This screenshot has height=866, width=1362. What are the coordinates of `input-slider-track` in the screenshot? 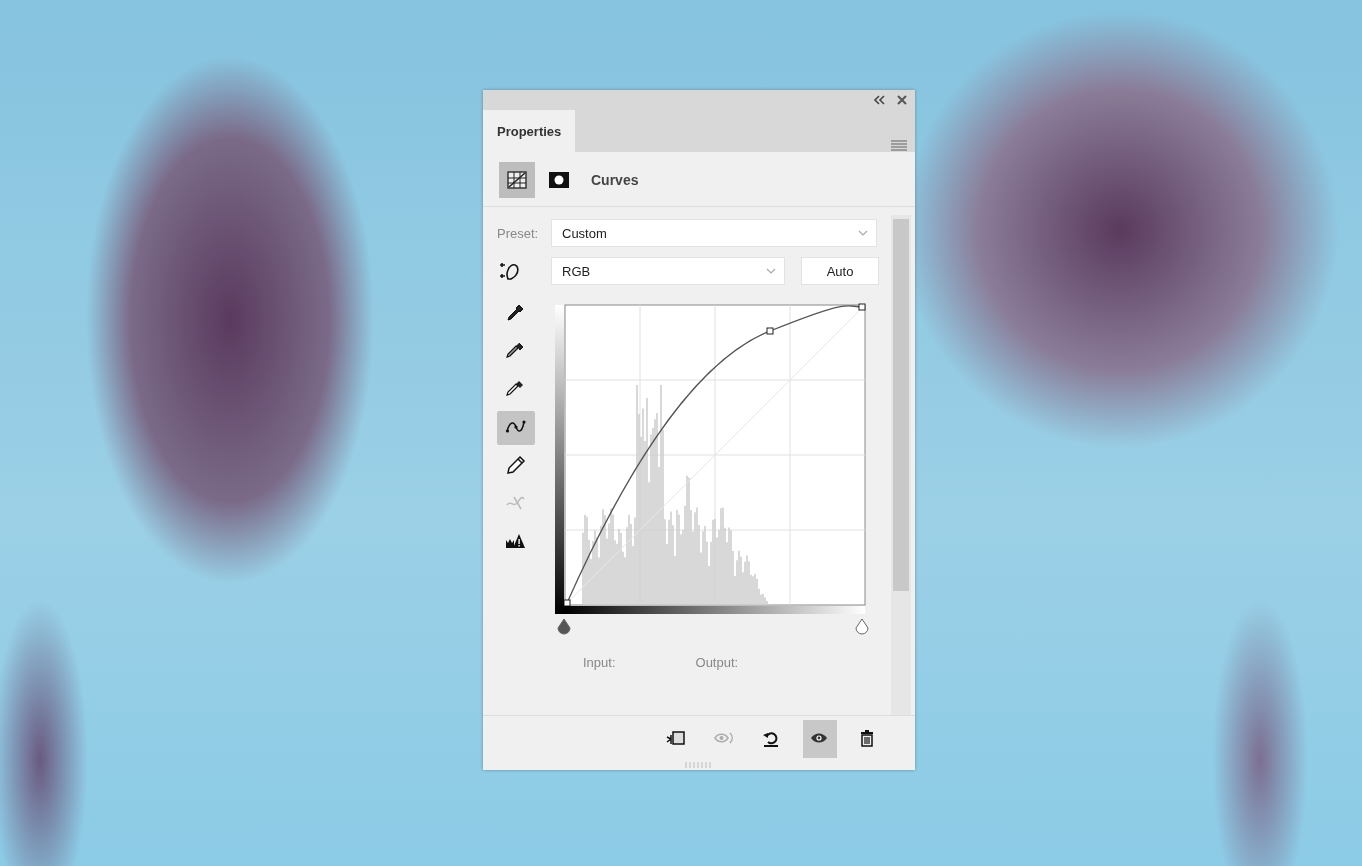 It's located at (713, 620).